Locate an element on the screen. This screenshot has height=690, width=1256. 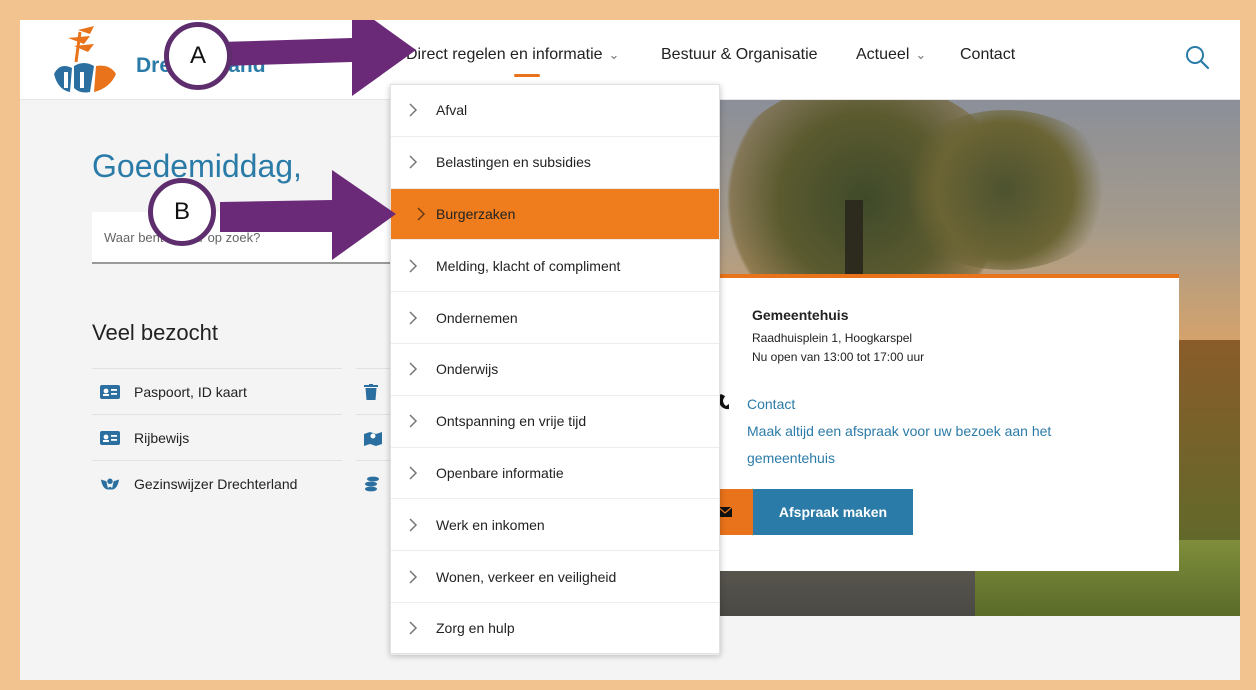
dropdown-item-label: Belastingen en subsidies is located at coordinates (513, 162).